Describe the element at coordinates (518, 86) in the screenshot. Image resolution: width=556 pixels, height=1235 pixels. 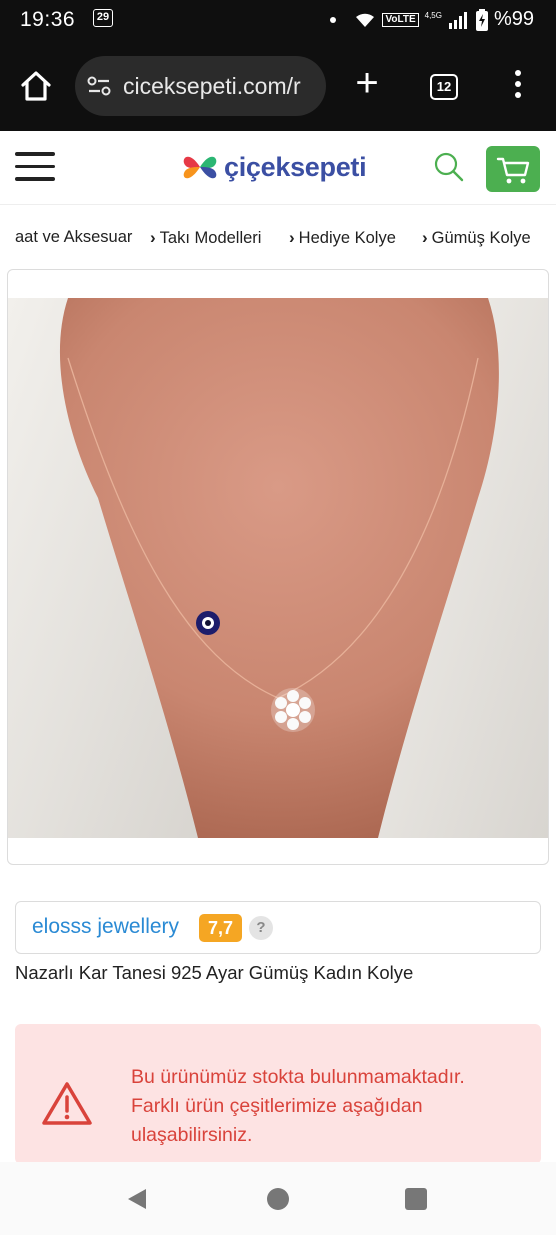
I see `browser-menu-icon` at that location.